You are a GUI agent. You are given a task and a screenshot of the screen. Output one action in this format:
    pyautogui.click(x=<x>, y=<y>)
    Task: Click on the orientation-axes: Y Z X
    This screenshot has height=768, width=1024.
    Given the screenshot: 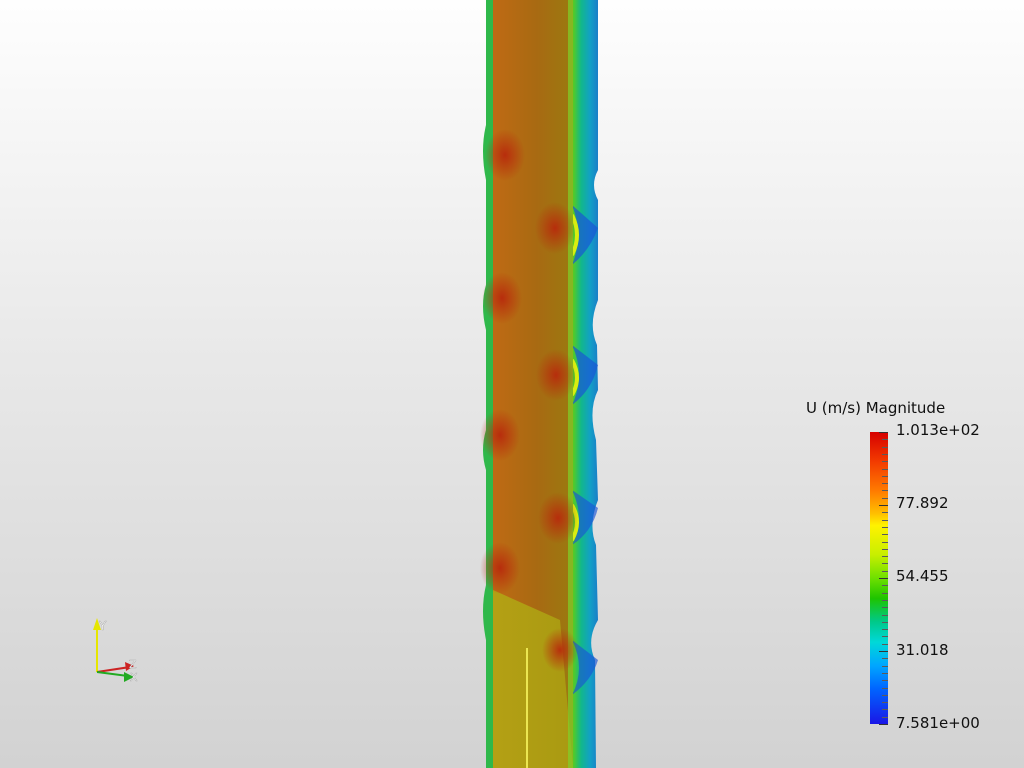 What is the action you would take?
    pyautogui.click(x=115, y=651)
    